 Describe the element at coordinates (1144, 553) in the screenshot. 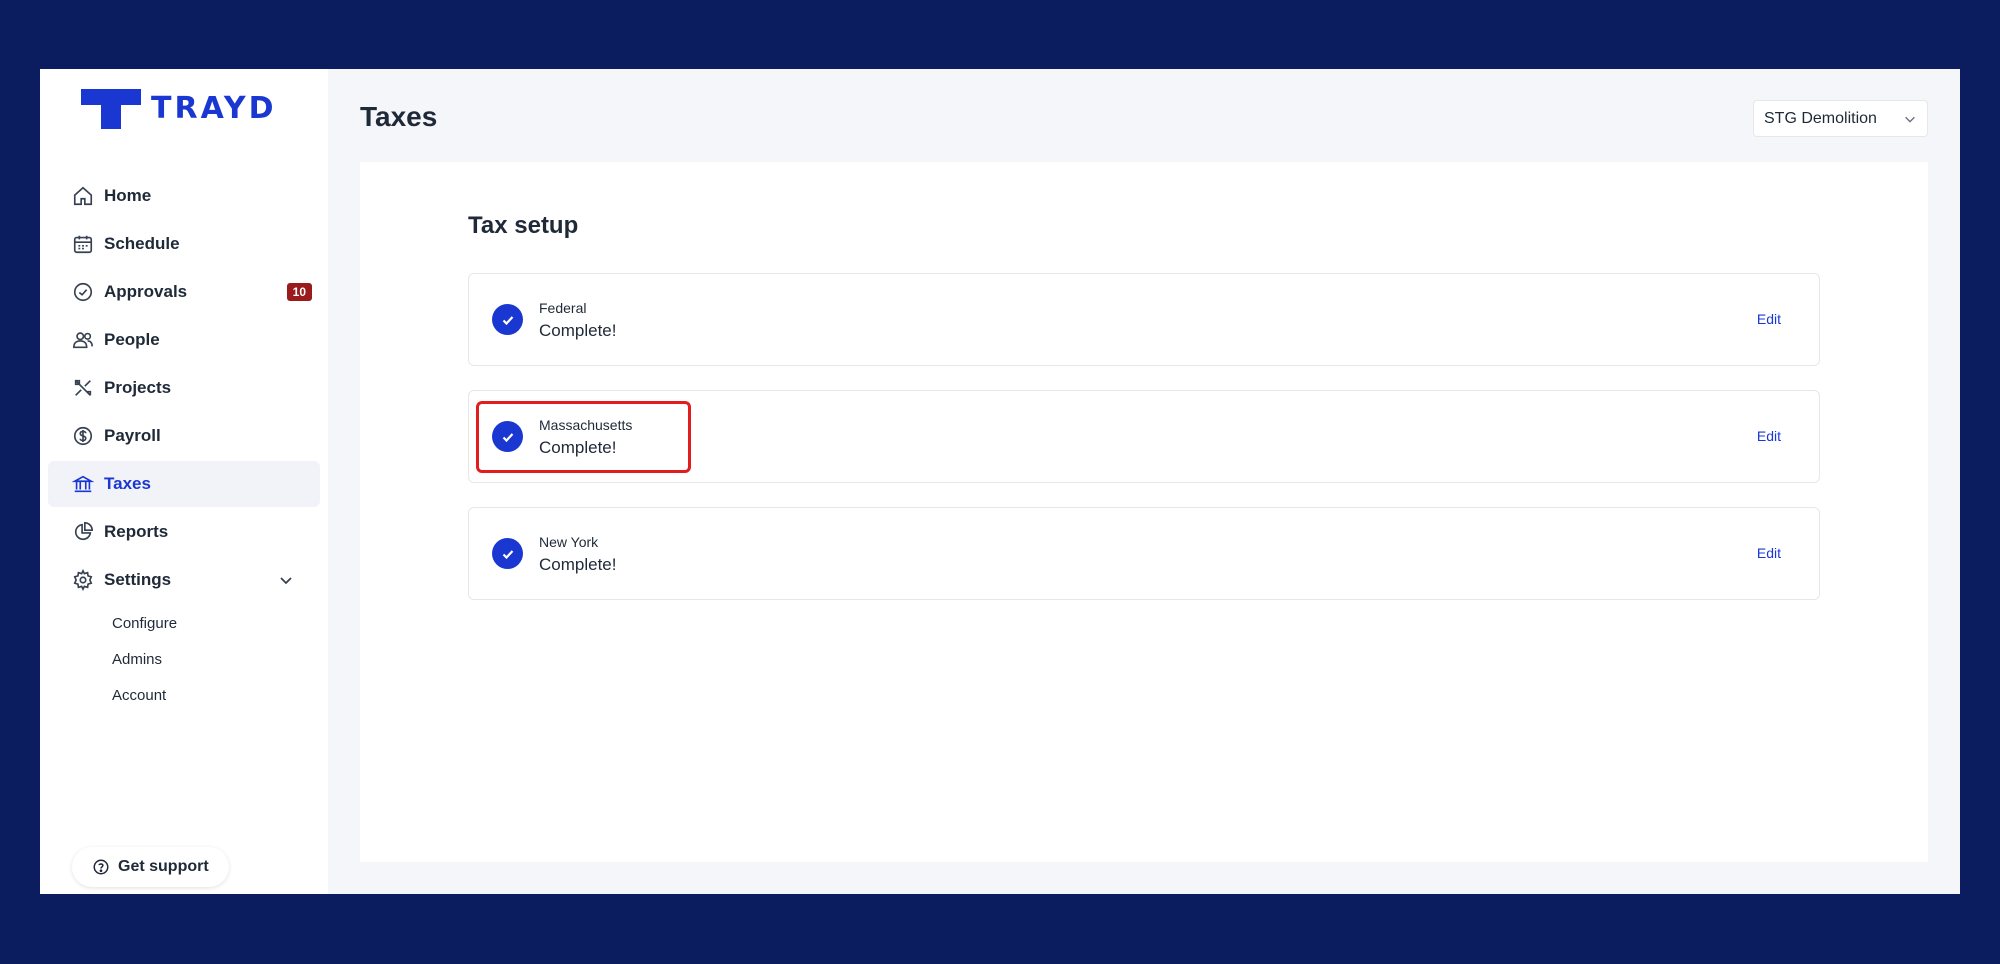

I see `tax-row-new-york: New York Complete! Edit` at that location.